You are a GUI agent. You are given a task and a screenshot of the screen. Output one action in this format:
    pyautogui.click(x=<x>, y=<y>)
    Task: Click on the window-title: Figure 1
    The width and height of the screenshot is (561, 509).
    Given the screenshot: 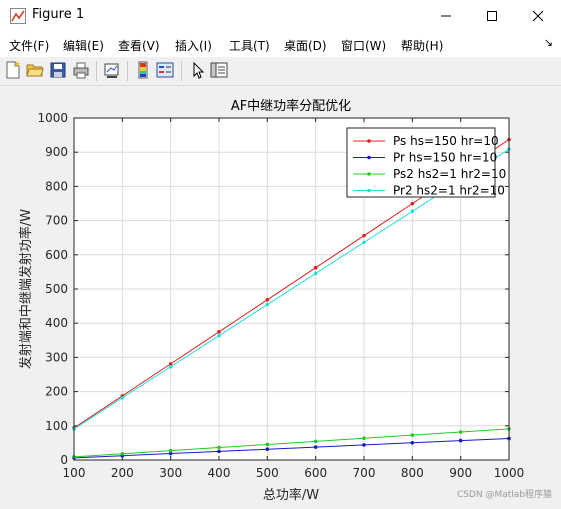 What is the action you would take?
    pyautogui.click(x=58, y=14)
    